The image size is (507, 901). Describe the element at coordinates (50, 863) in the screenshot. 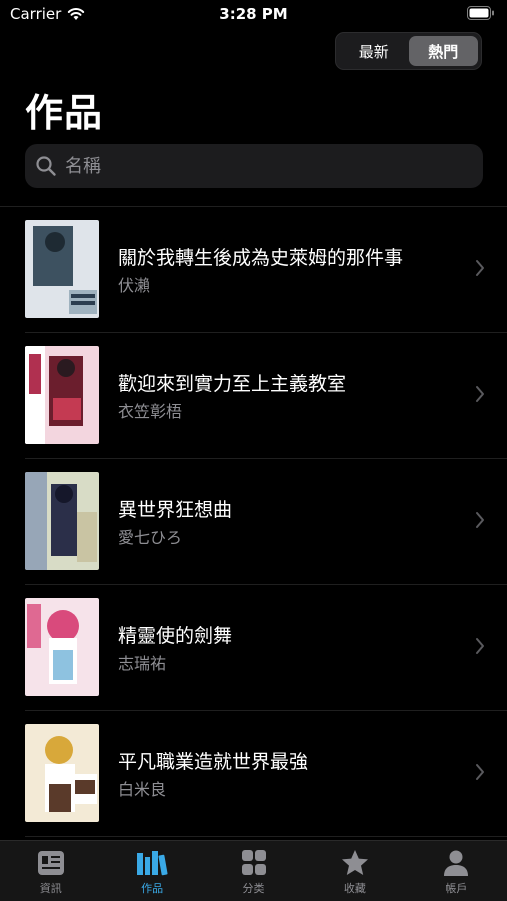

I see `news-icon` at that location.